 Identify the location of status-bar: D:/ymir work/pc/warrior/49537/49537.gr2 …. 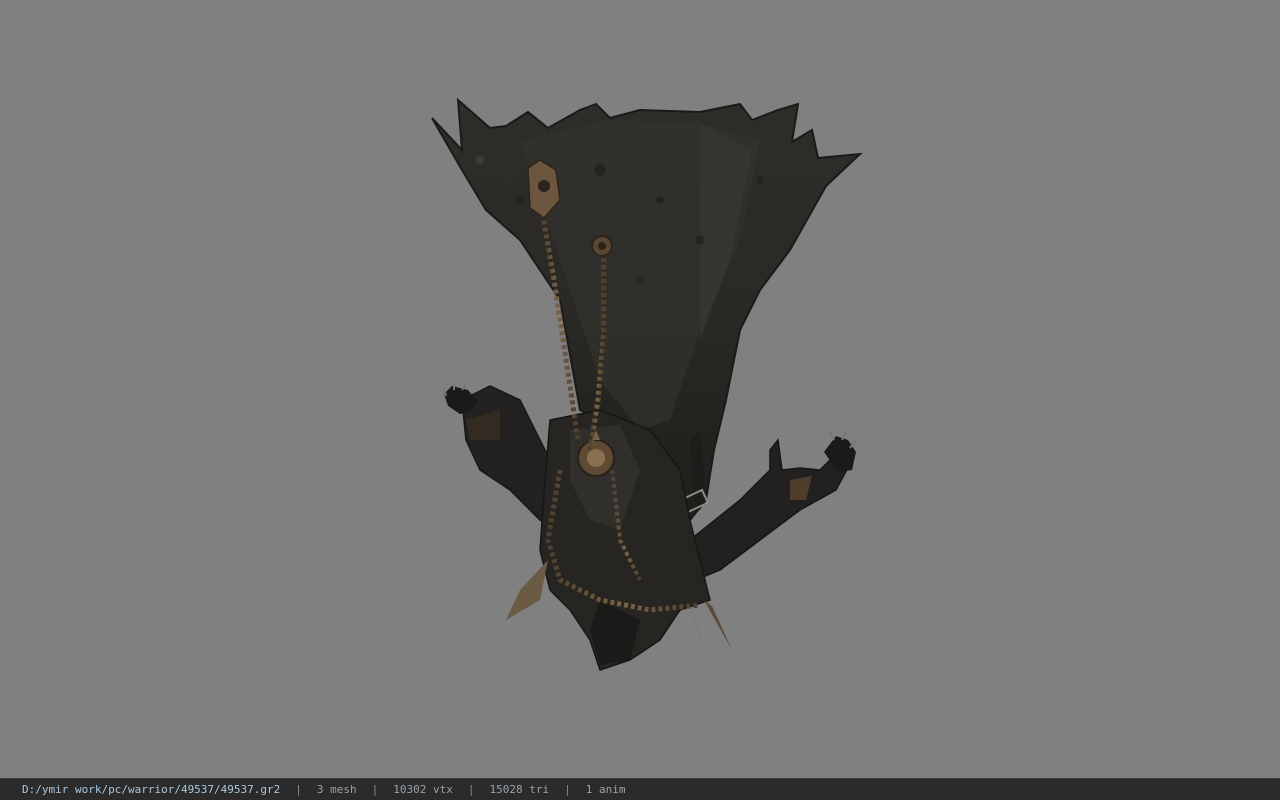
(640, 789).